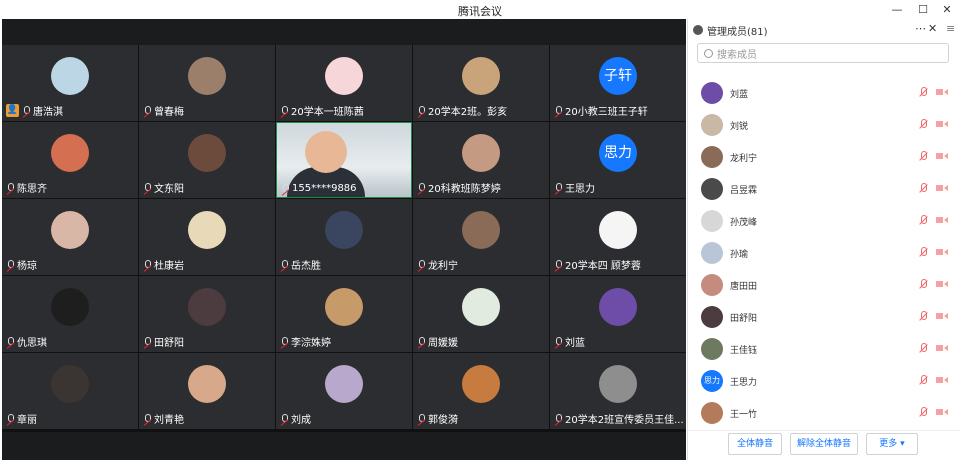 This screenshot has height=461, width=960. I want to click on member-name: 王佳钰, so click(744, 351).